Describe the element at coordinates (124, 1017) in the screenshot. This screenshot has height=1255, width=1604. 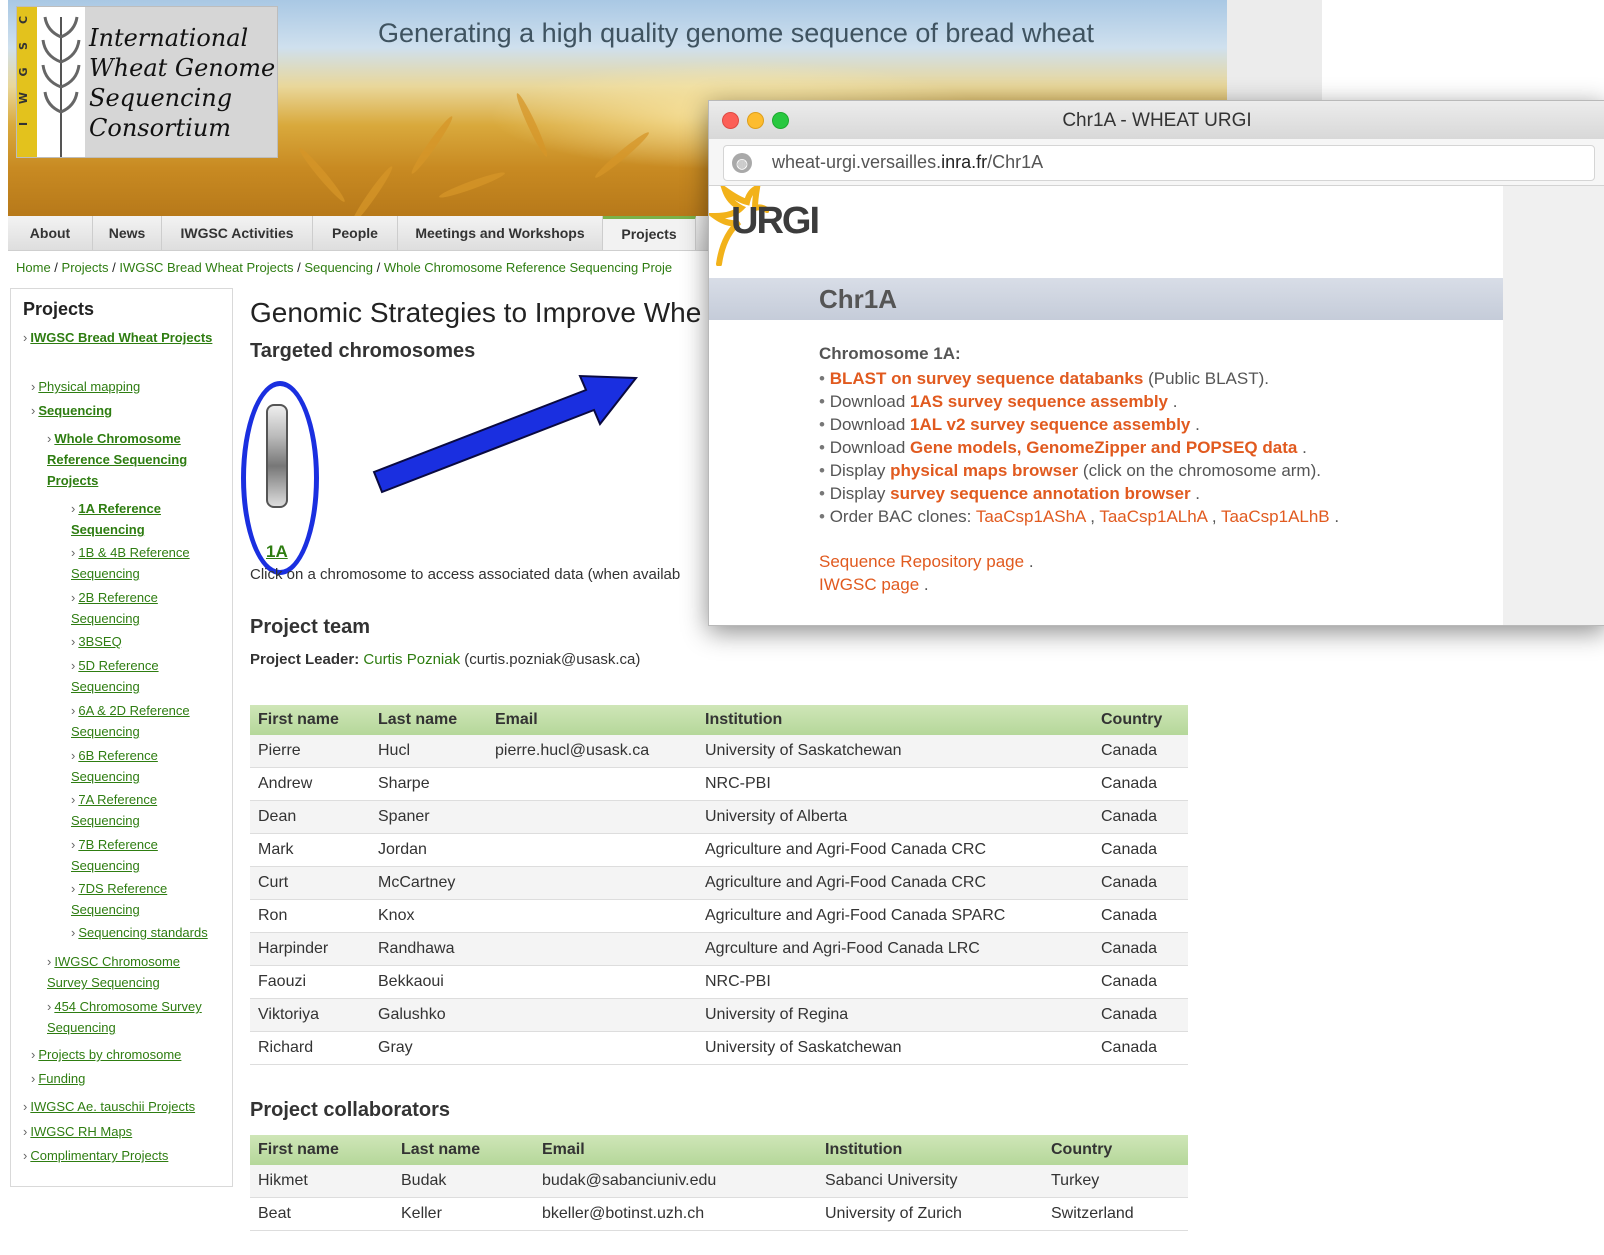
I see `sidebar-item-454-survey: 454 Chromosome Survey Sequencing` at that location.